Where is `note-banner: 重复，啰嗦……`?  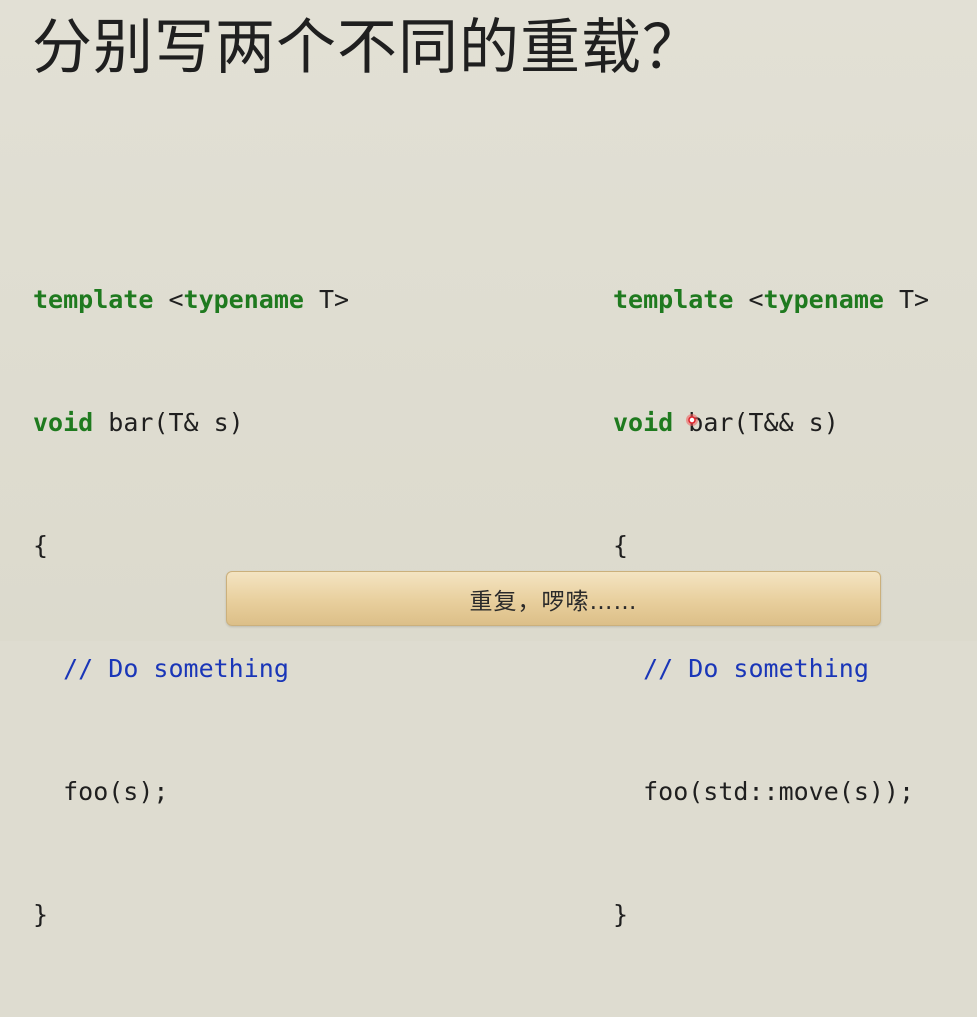
note-banner: 重复，啰嗦…… is located at coordinates (553, 598).